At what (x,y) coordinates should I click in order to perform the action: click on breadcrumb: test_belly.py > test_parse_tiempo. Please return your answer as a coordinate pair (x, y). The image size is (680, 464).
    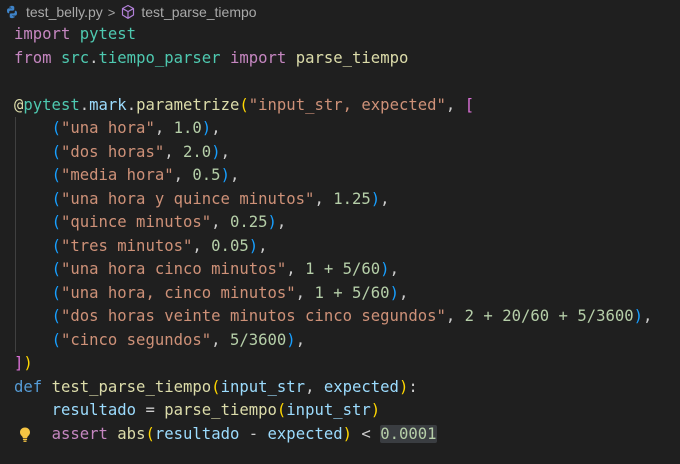
    Looking at the image, I should click on (340, 12).